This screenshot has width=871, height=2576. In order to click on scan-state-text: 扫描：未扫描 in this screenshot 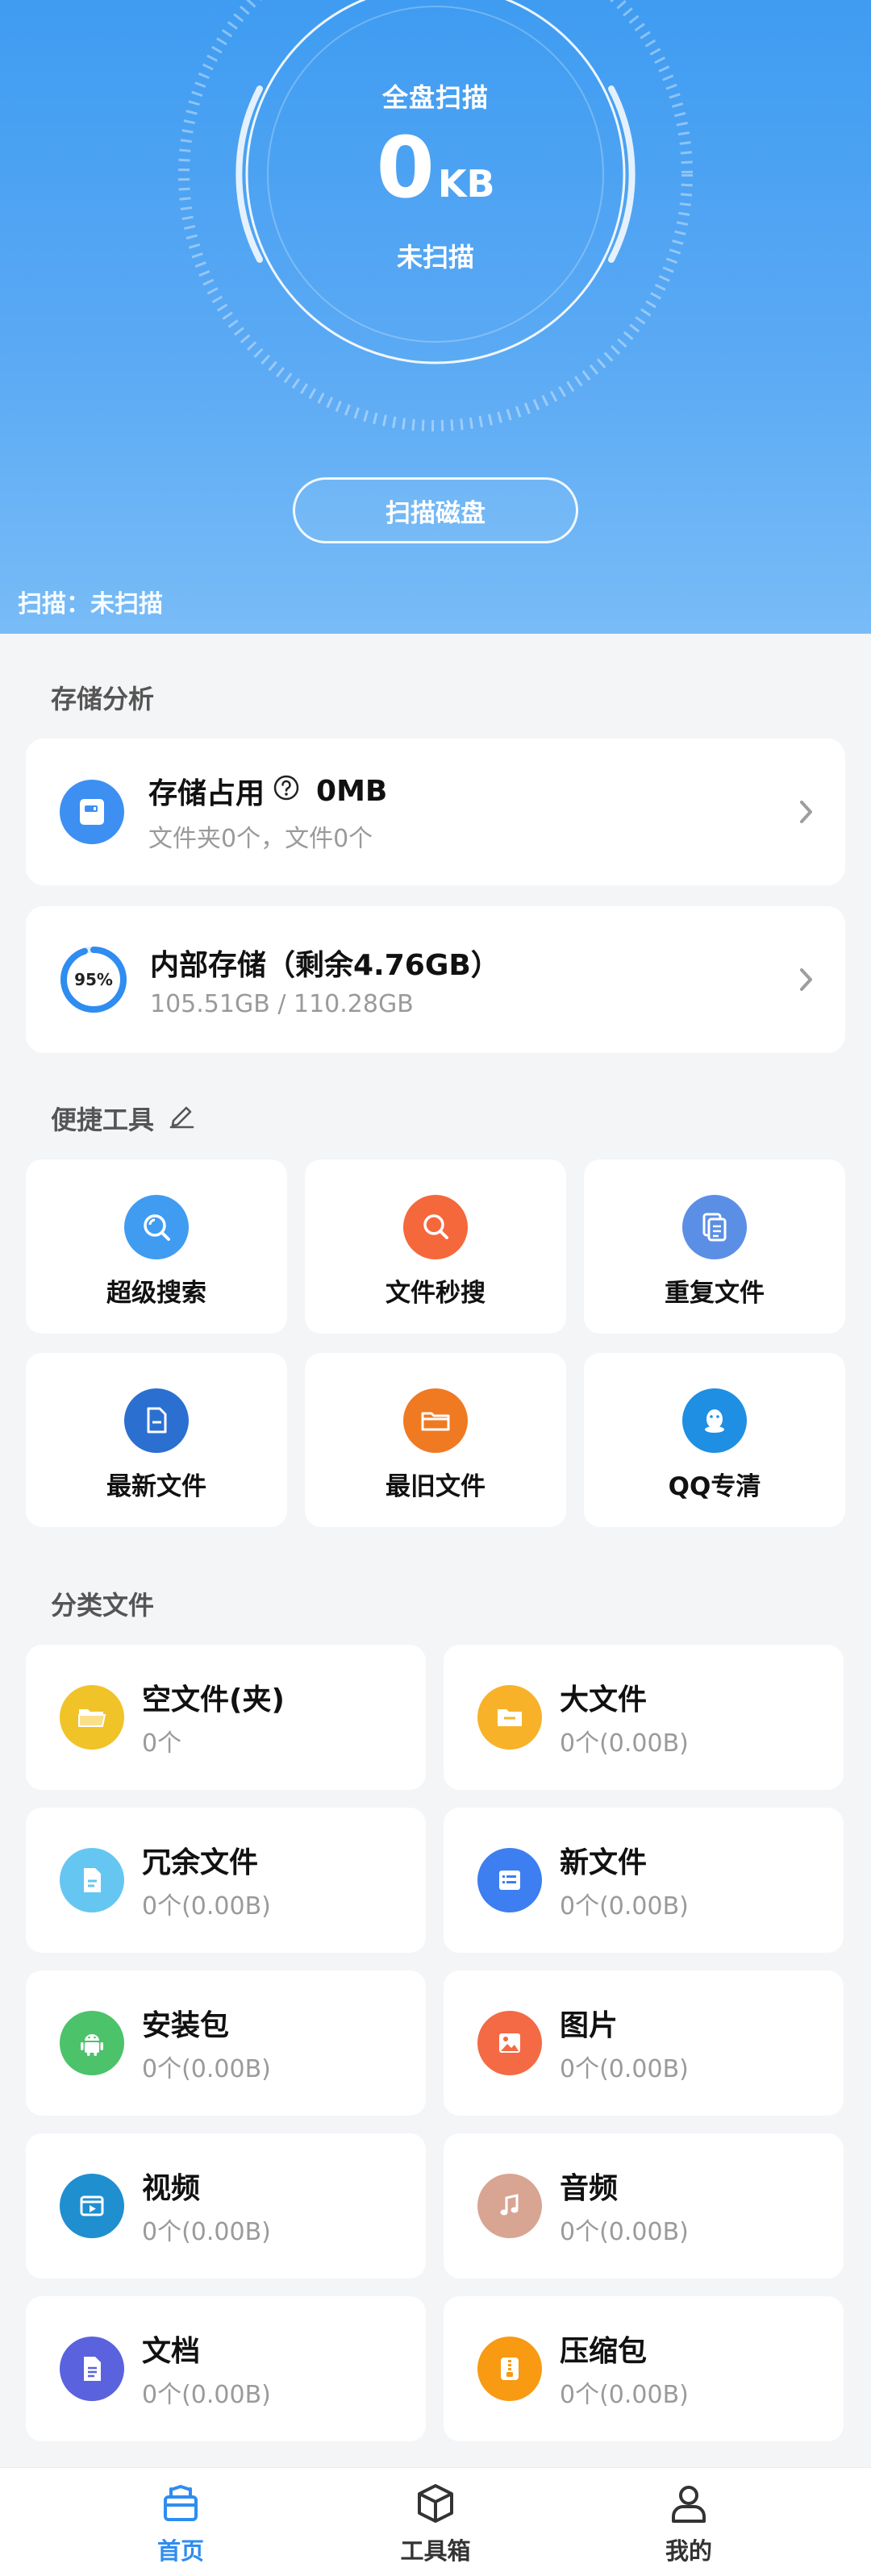, I will do `click(90, 604)`.